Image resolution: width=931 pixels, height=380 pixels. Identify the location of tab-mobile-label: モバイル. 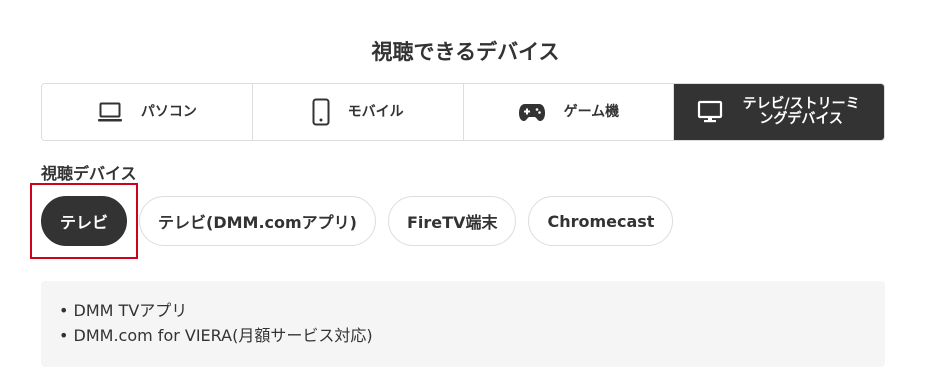
(375, 111).